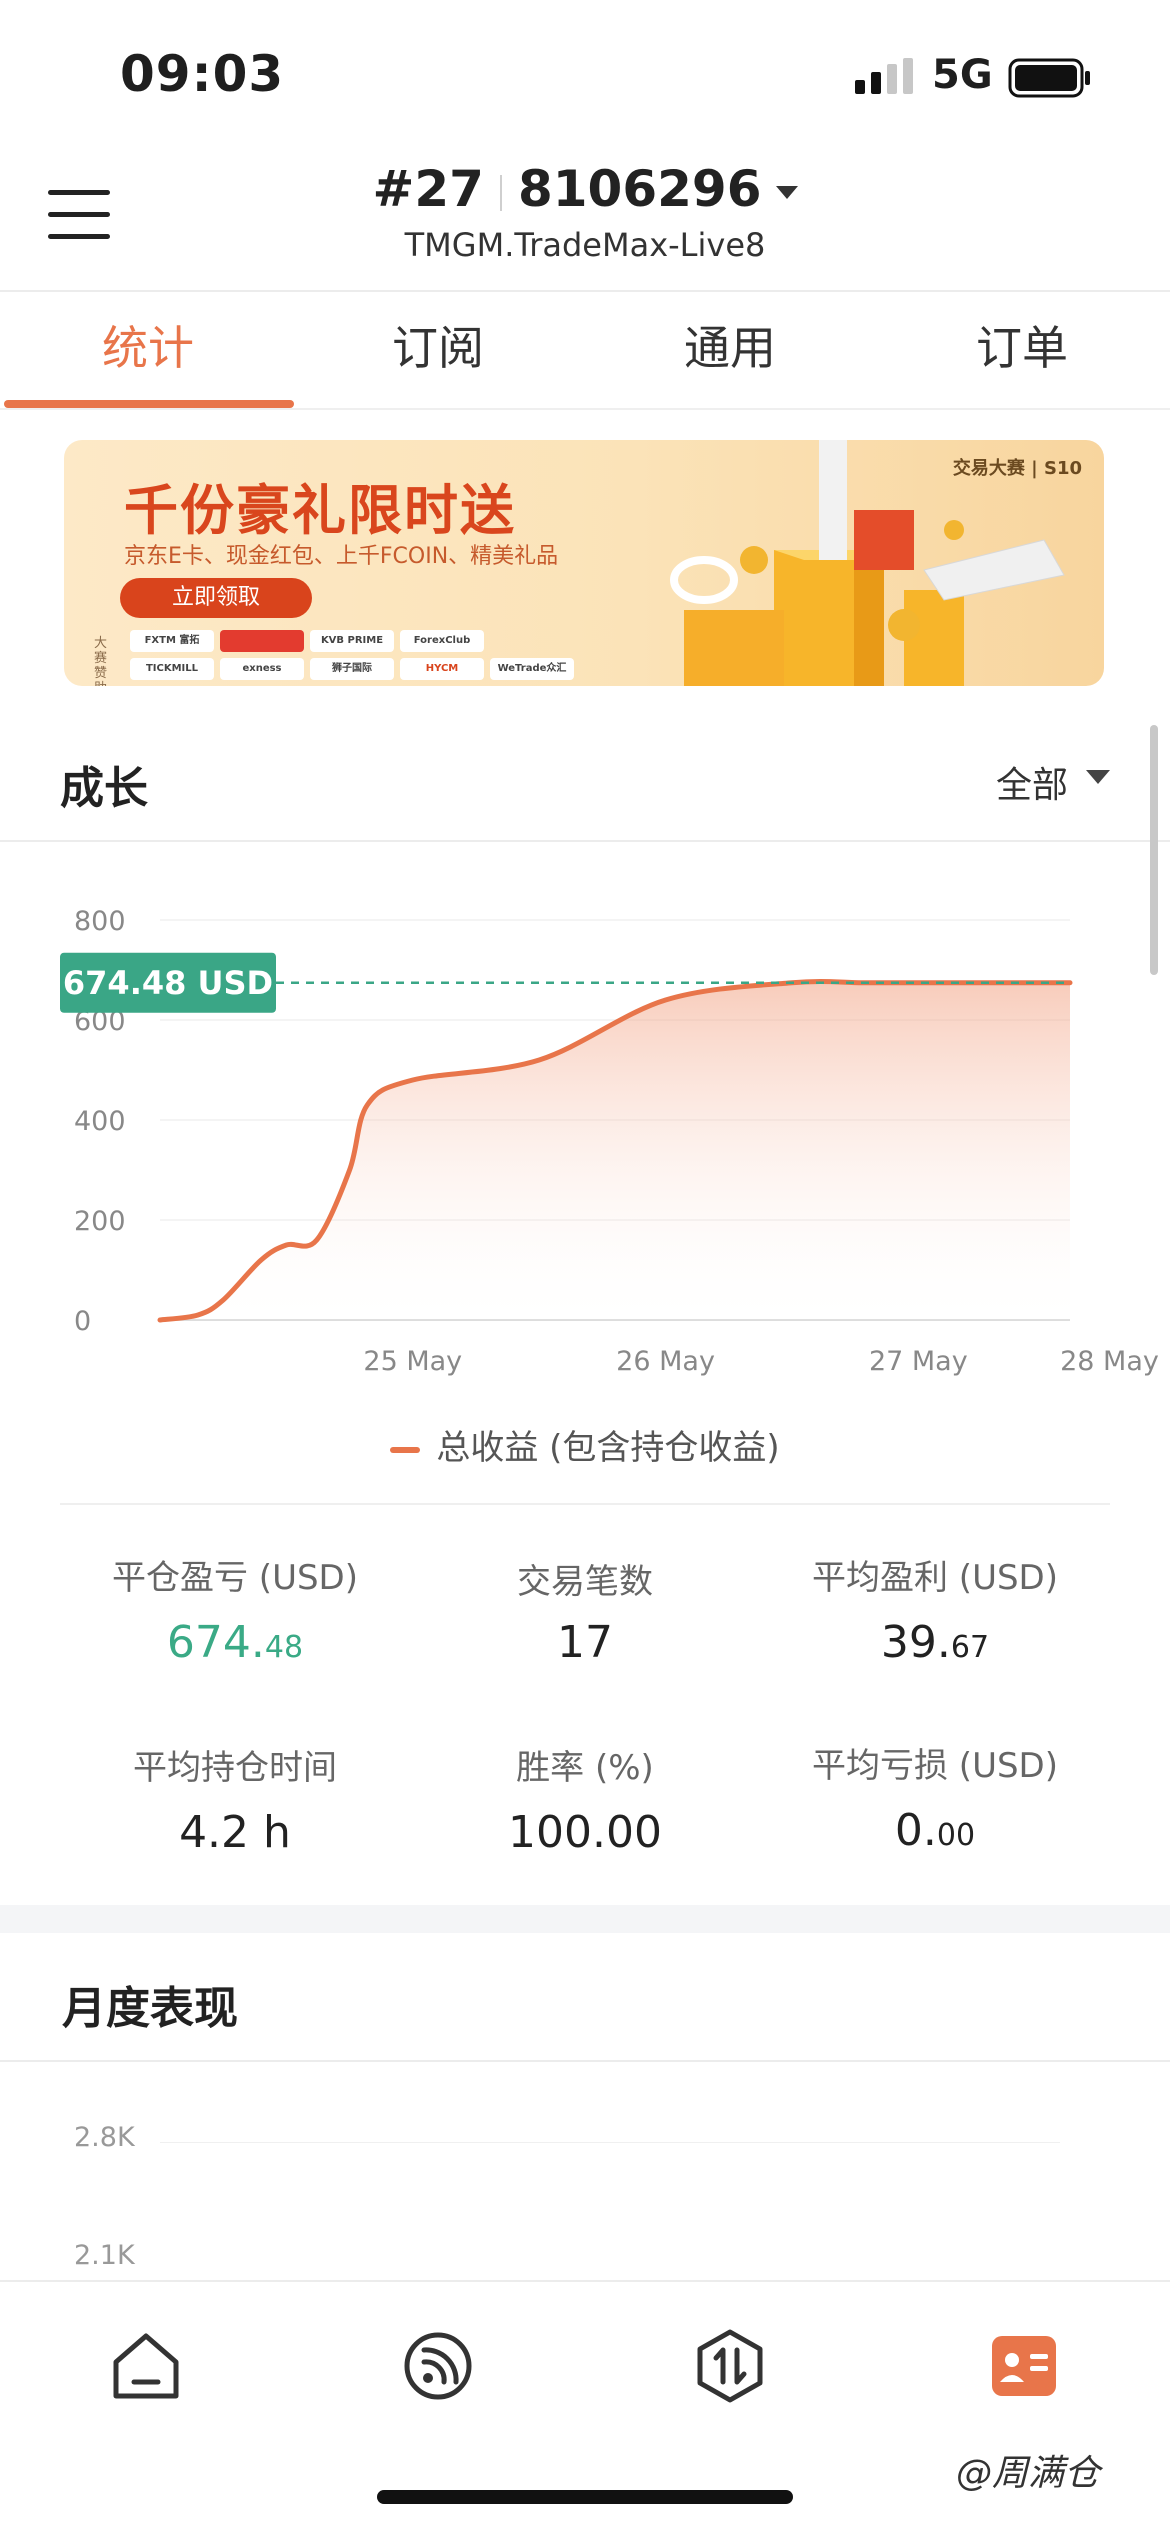 The height and width of the screenshot is (2532, 1170). What do you see at coordinates (172, 641) in the screenshot?
I see `sponsor-logo: FXTM 富拓` at bounding box center [172, 641].